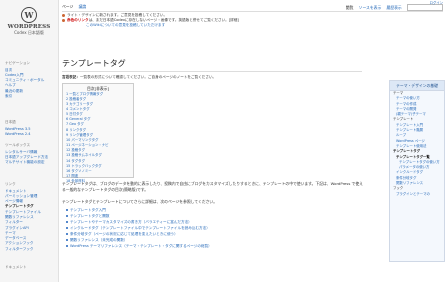 The height and width of the screenshot is (282, 447). I want to click on tab-history: 履歴表示, so click(394, 8).